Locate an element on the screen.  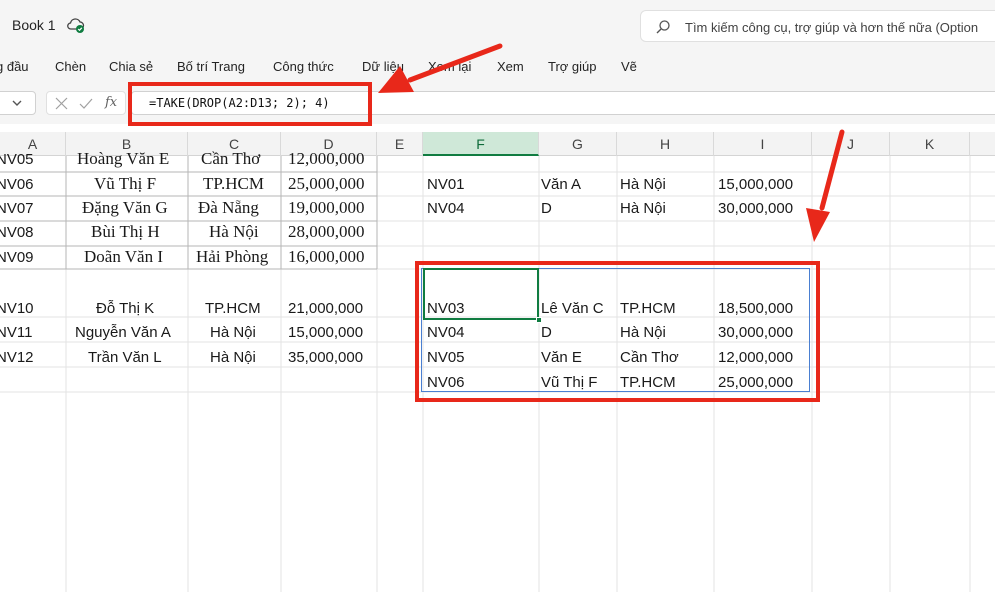
cell-c-nv11: Hà Nội is located at coordinates (233, 333).